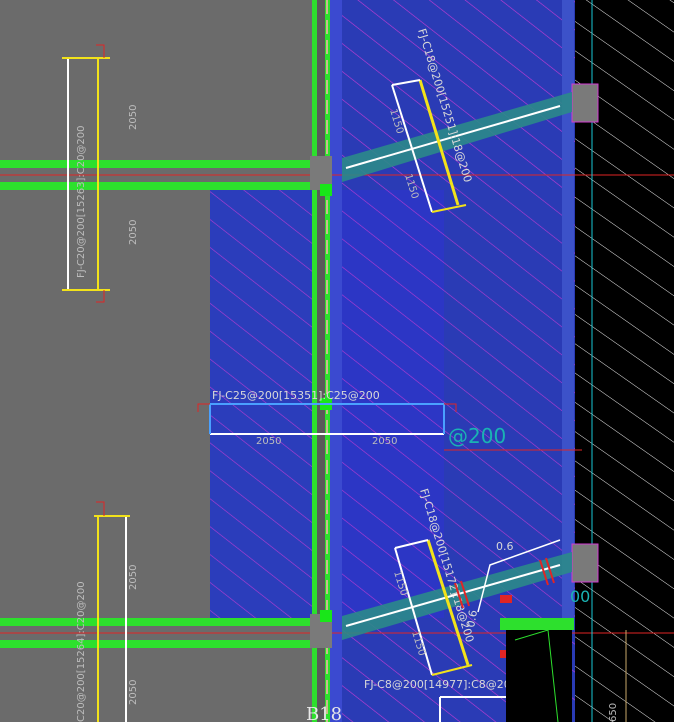 The image size is (674, 722). Describe the element at coordinates (505, 546) in the screenshot. I see `slope-label-1: 0.6` at that location.